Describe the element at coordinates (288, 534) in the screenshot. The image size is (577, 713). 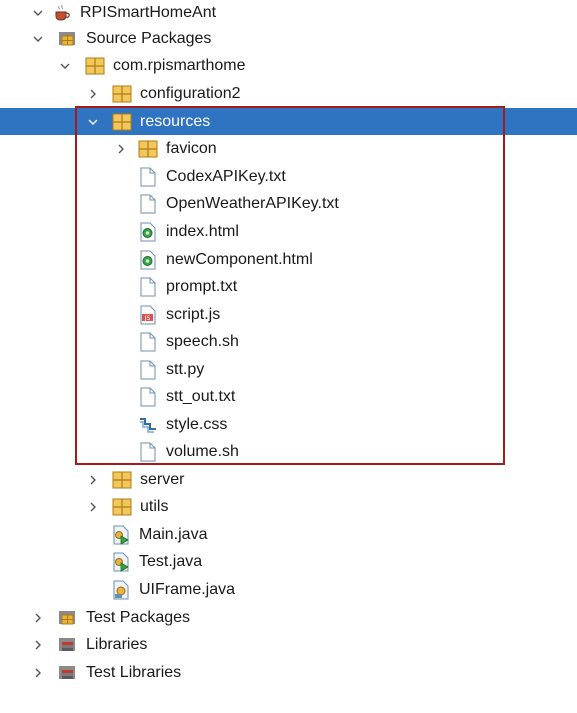
I see `tree-node-file: Main.java` at that location.